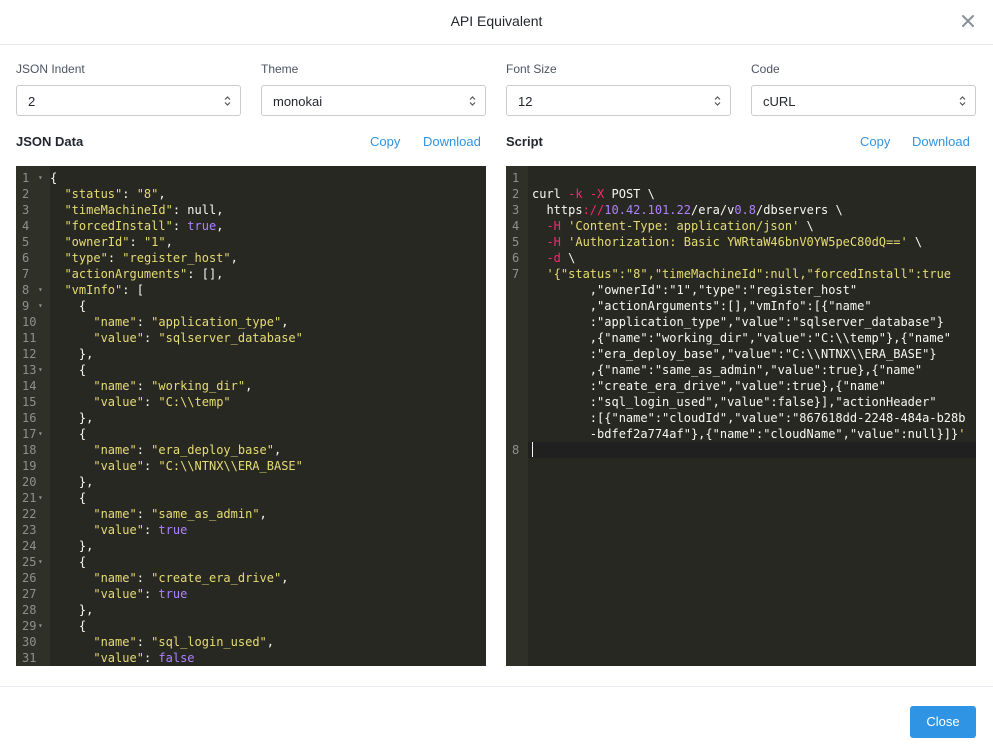 Image resolution: width=993 pixels, height=755 pixels. I want to click on line-number: 30, so click(29, 642).